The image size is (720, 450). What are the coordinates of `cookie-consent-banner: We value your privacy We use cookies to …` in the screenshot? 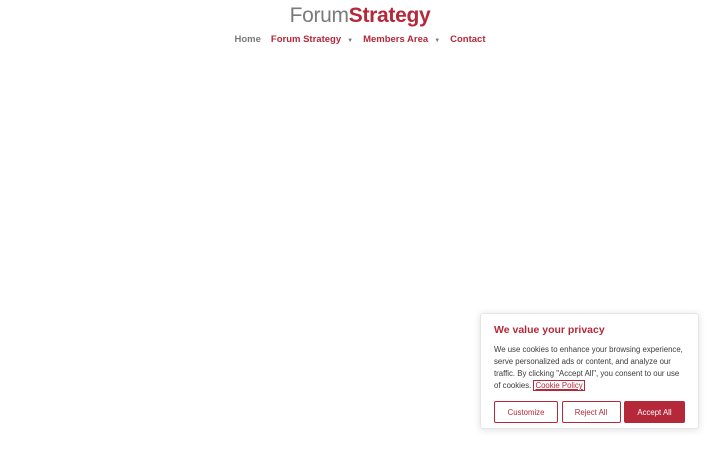 It's located at (589, 371).